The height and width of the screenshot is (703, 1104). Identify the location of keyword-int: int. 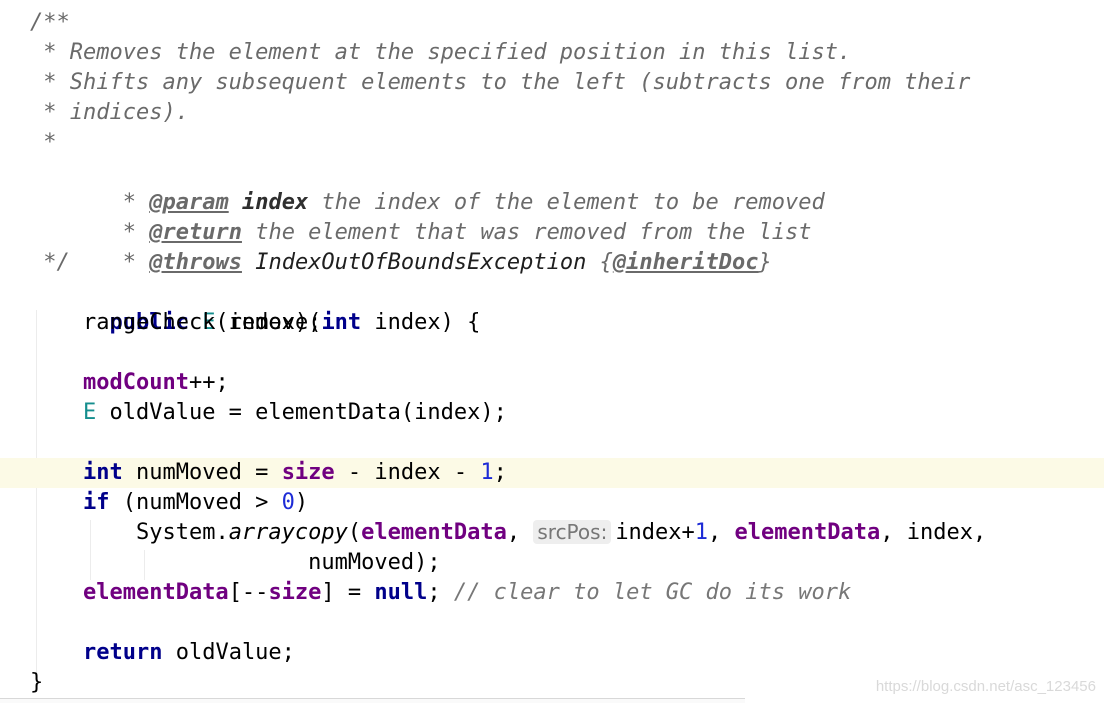
(102, 472).